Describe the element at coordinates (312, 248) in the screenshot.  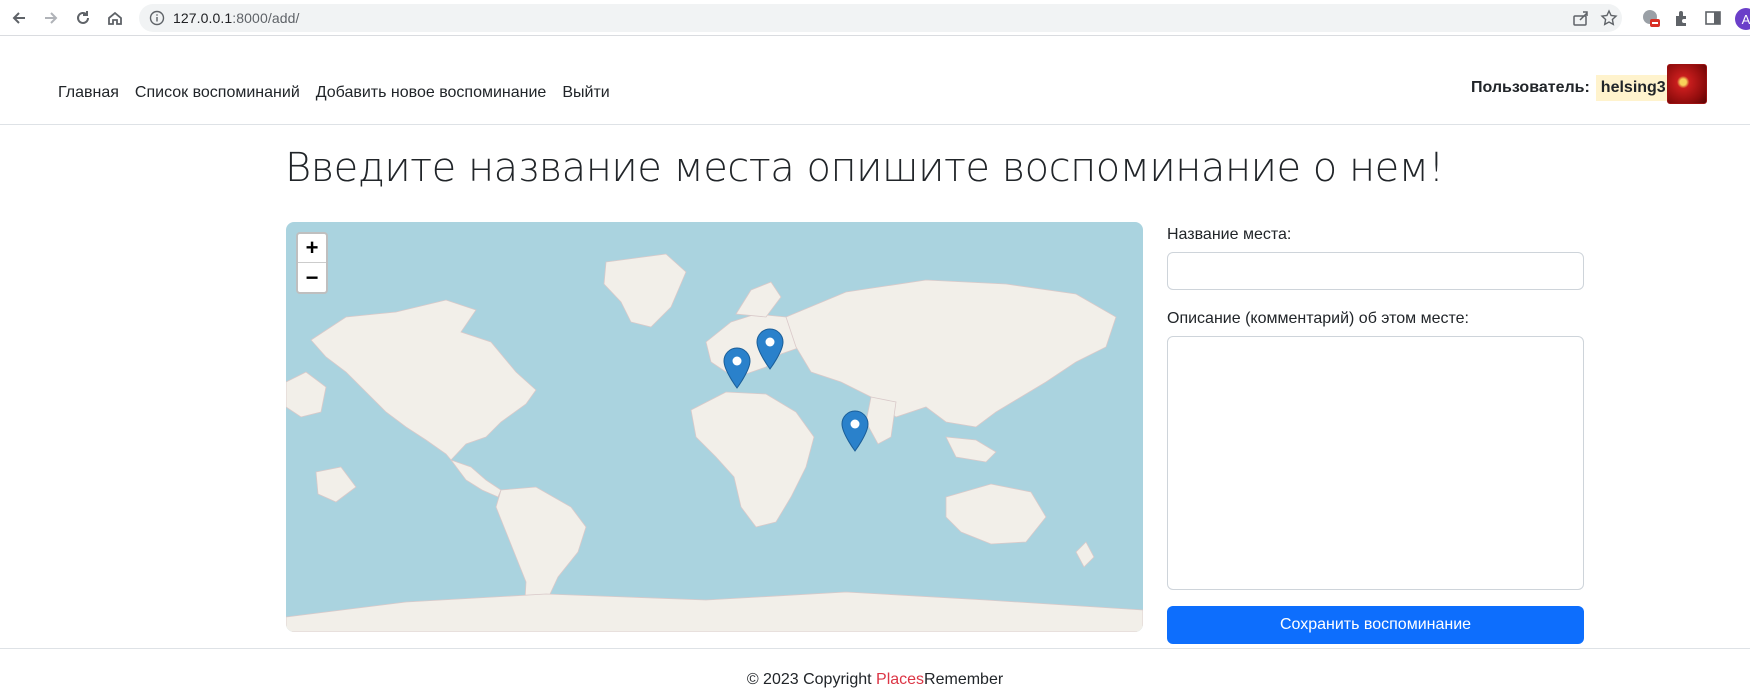
I see `zoom-in-button: +` at that location.